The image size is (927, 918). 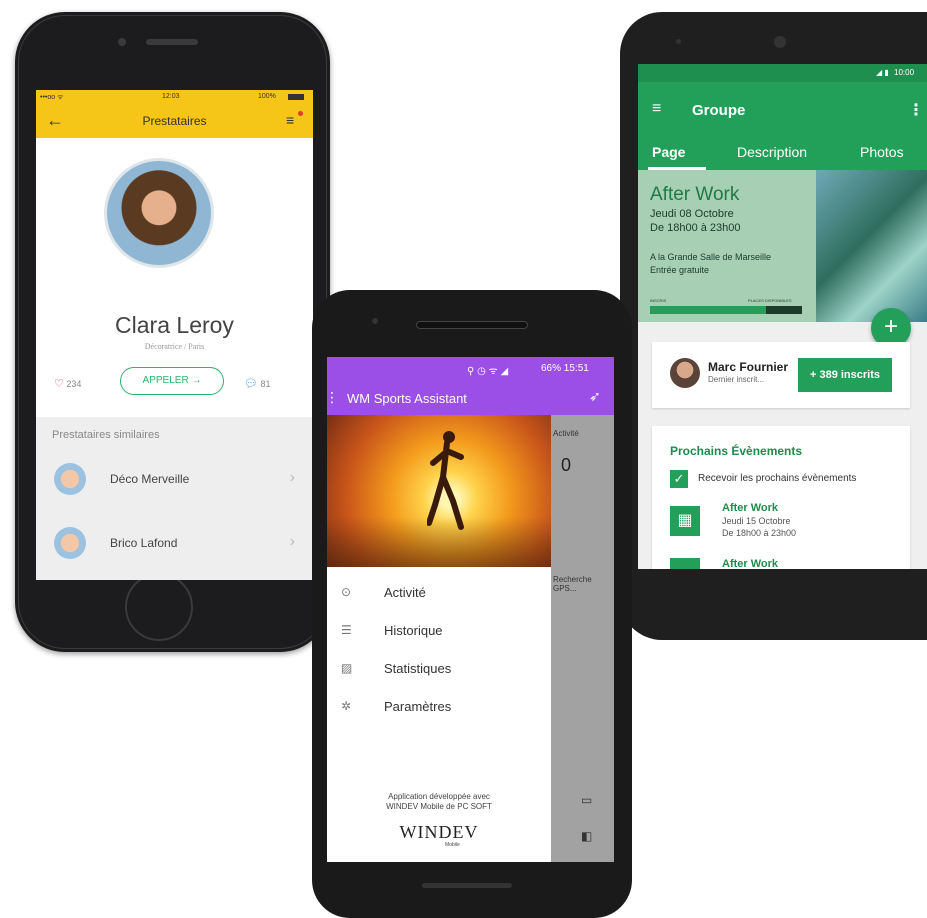 I want to click on similar-title: Prestataires similaires, so click(x=106, y=435).